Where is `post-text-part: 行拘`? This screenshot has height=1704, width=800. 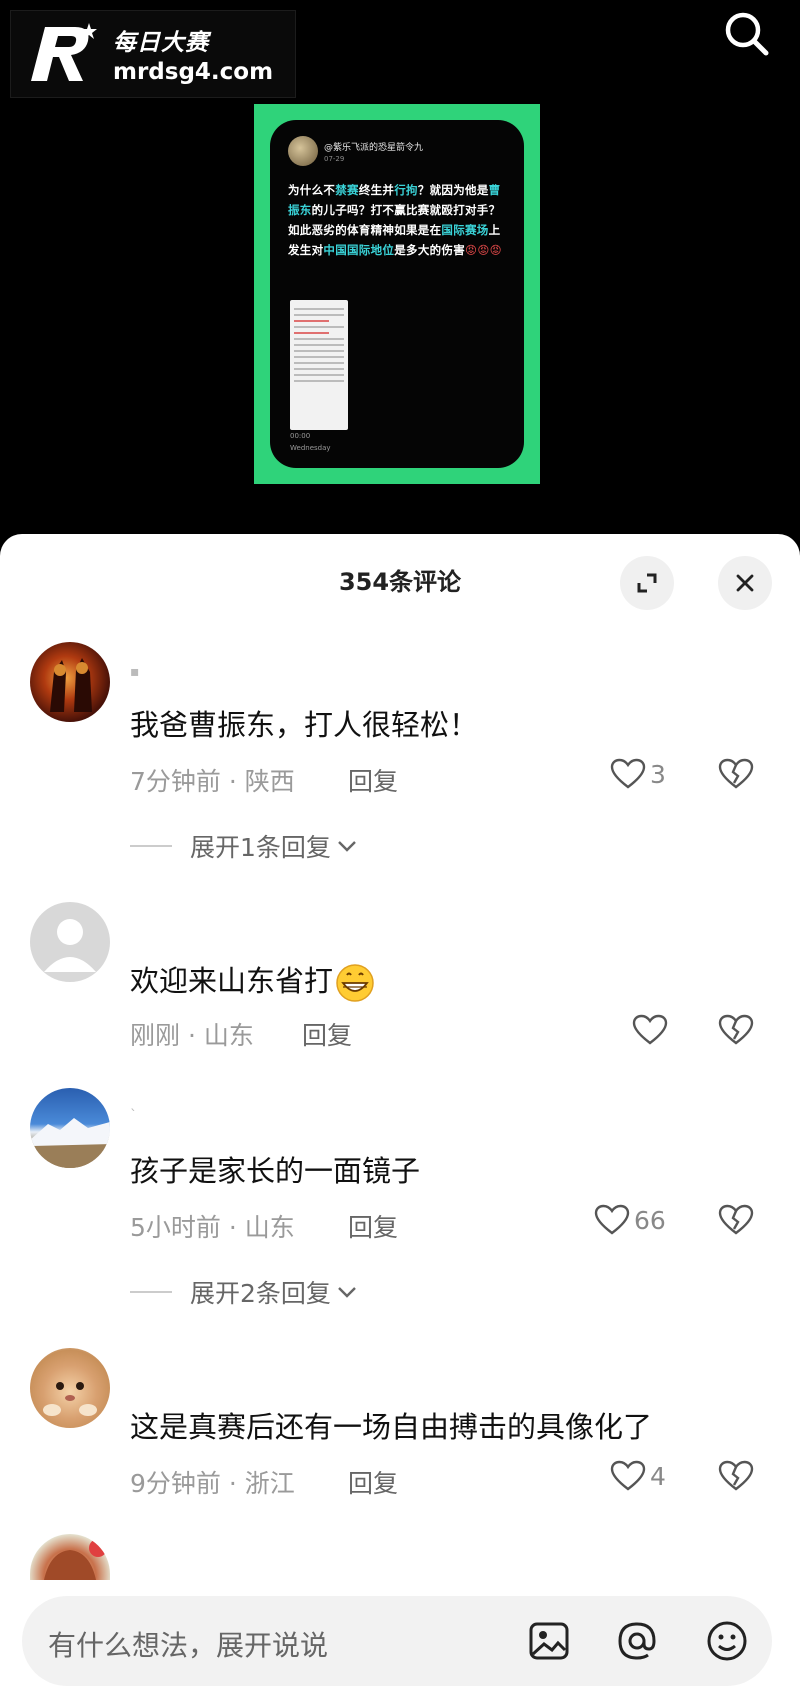 post-text-part: 行拘 is located at coordinates (406, 190).